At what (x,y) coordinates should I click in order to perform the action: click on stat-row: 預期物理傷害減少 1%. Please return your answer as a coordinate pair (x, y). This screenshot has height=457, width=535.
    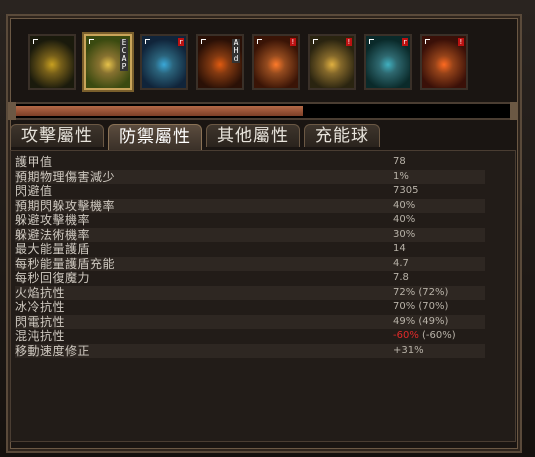
    Looking at the image, I should click on (250, 176).